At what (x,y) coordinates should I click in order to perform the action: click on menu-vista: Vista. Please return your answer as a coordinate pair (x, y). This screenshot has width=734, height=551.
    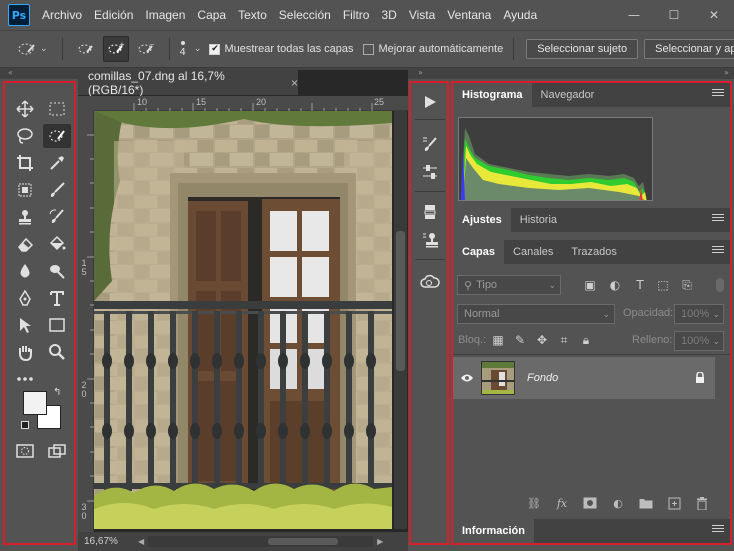
    Looking at the image, I should click on (422, 15).